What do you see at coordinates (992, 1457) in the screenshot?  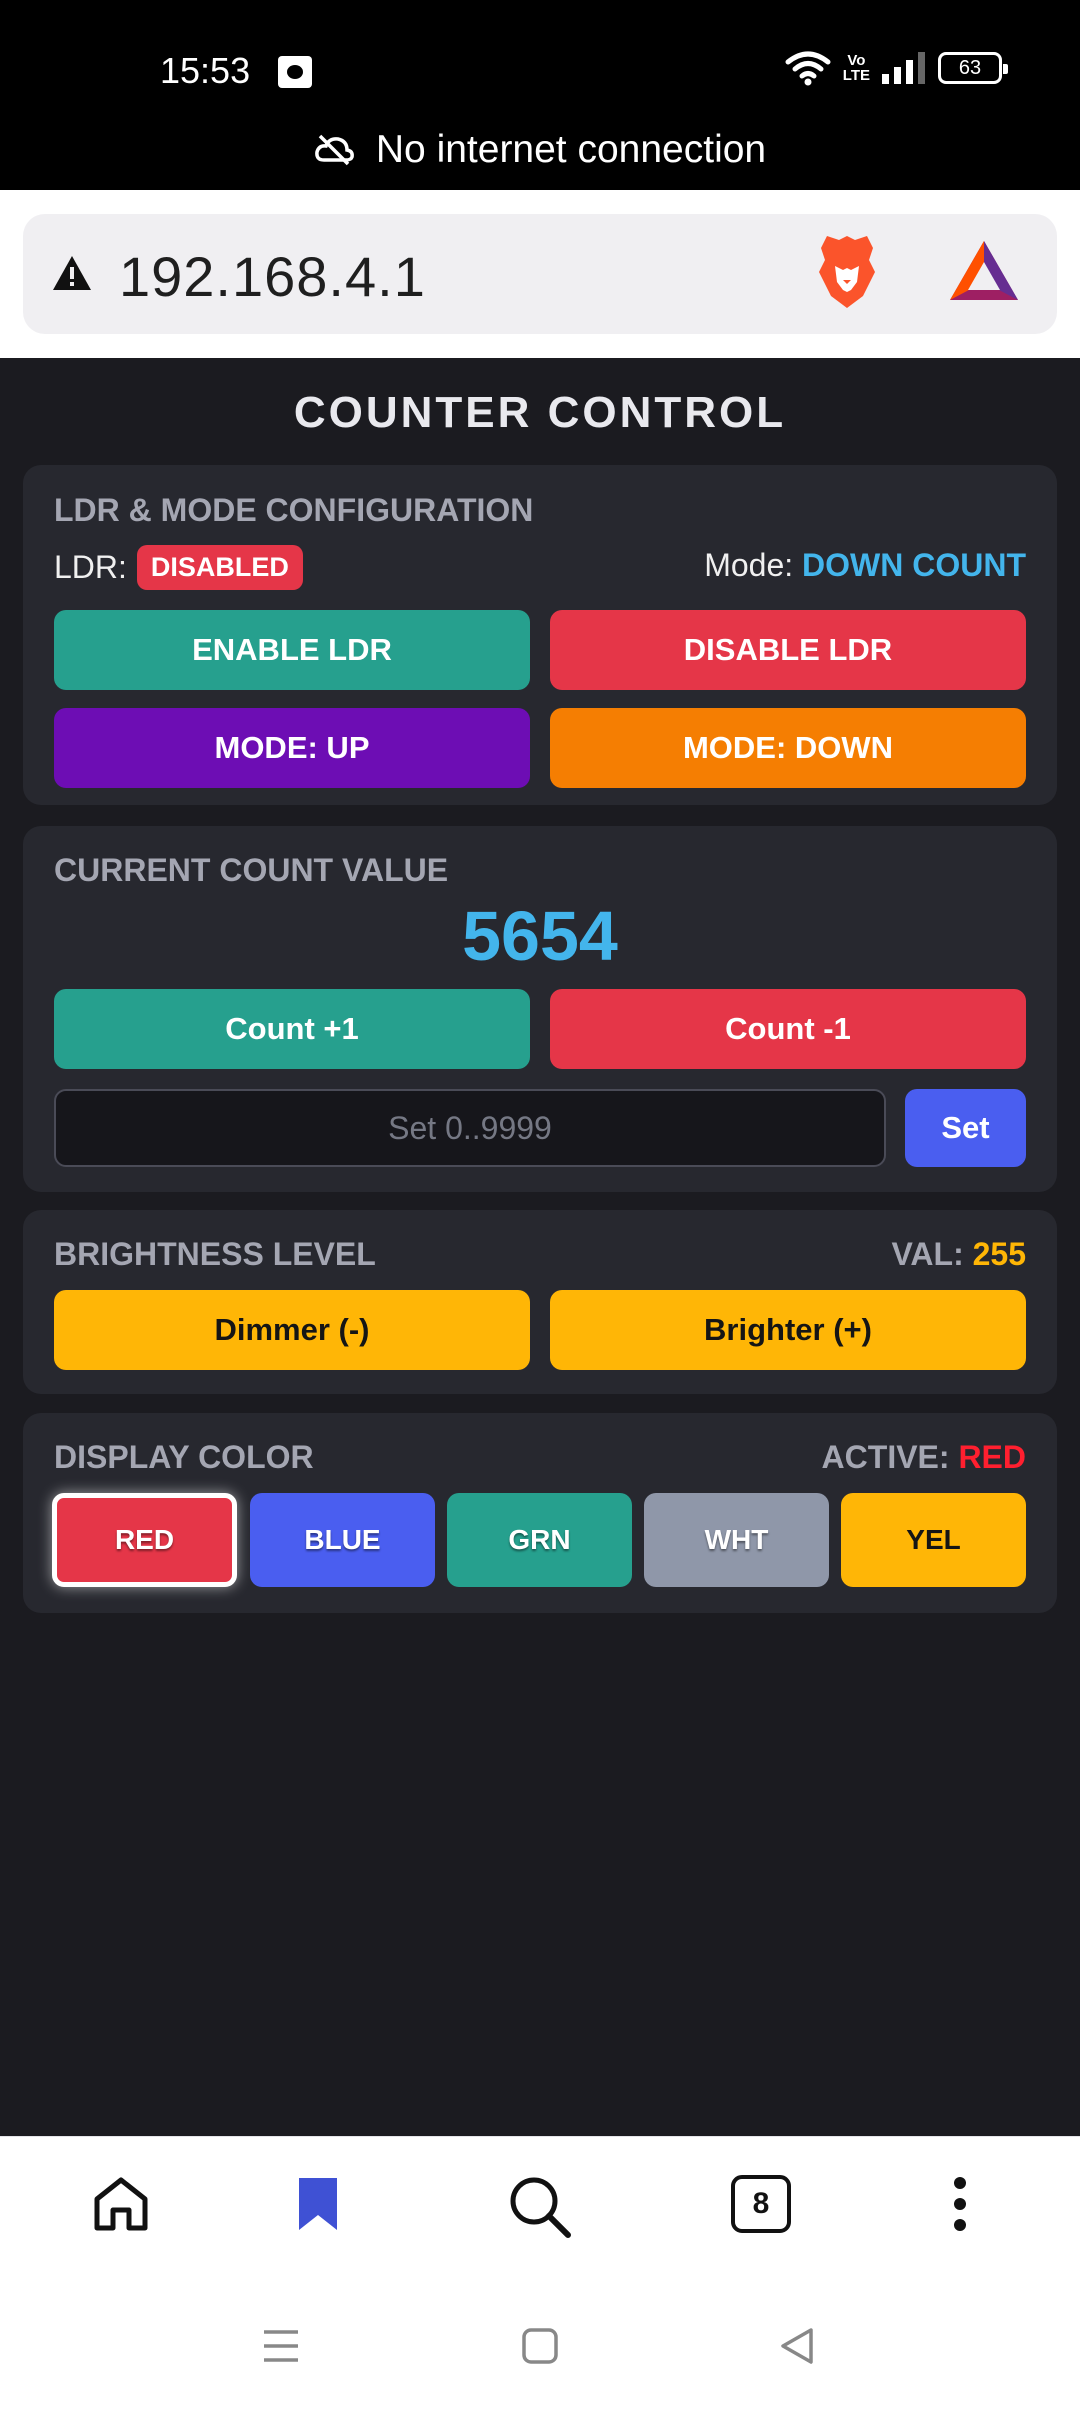 I see `active-color-value: RED` at bounding box center [992, 1457].